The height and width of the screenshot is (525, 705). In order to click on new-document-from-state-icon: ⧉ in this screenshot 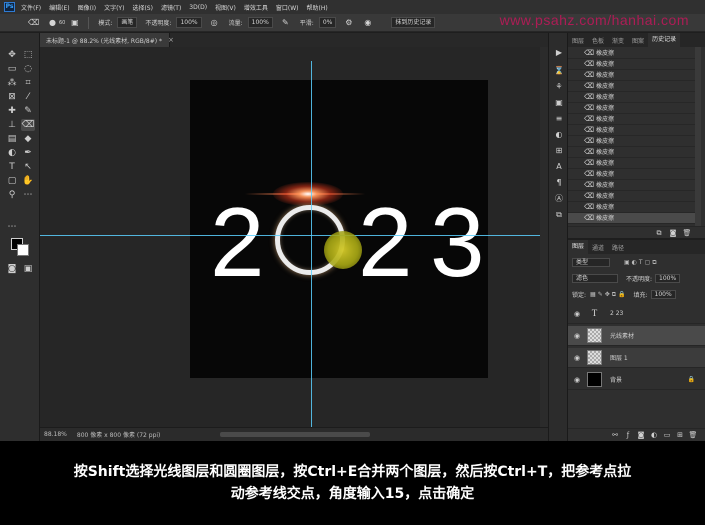, I will do `click(659, 233)`.